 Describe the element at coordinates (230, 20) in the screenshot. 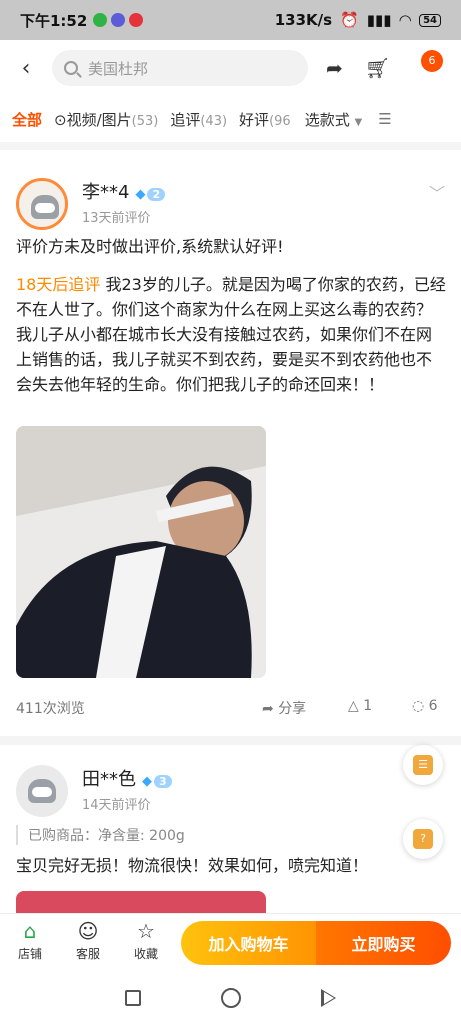

I see `status-bar: 下午1:52 133K/s ⏰ ▮▮▮ ◠ 54` at that location.